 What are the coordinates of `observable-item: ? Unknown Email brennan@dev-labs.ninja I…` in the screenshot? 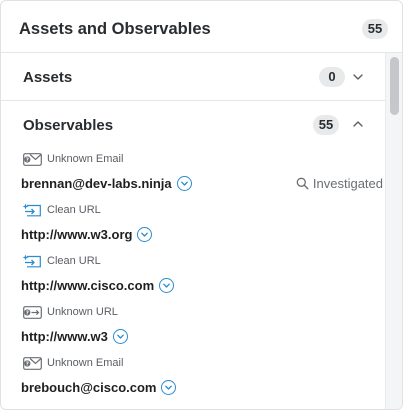 It's located at (193, 177).